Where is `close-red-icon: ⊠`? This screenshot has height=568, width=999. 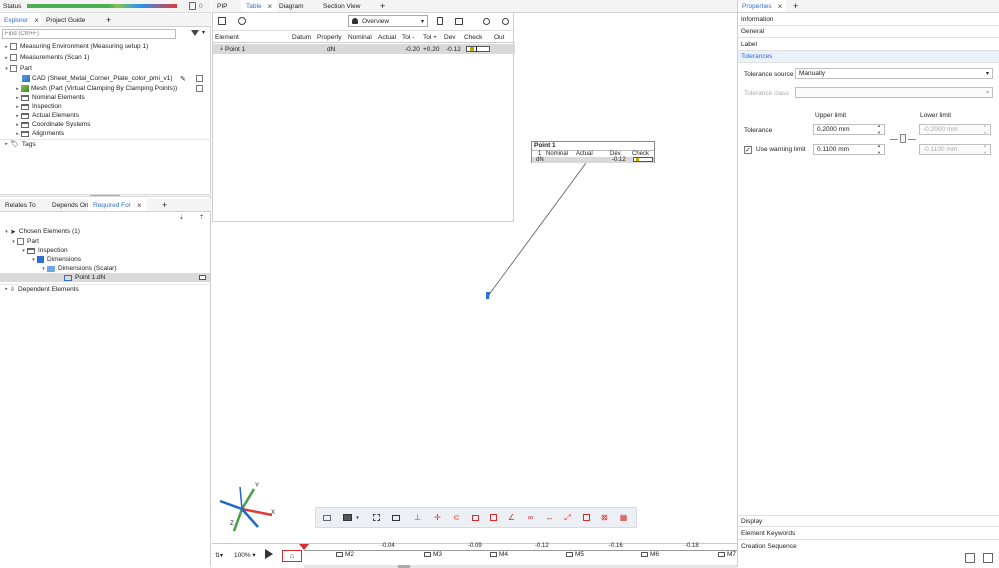 close-red-icon: ⊠ is located at coordinates (604, 517).